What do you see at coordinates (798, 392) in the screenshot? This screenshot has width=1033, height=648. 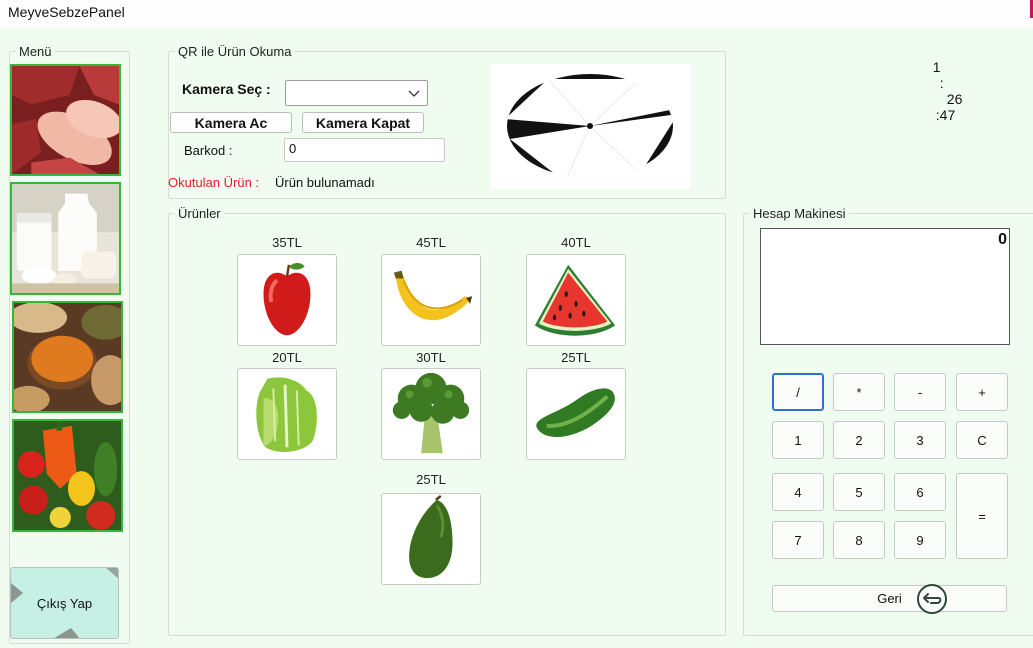 I see `calc-divide-button: /` at bounding box center [798, 392].